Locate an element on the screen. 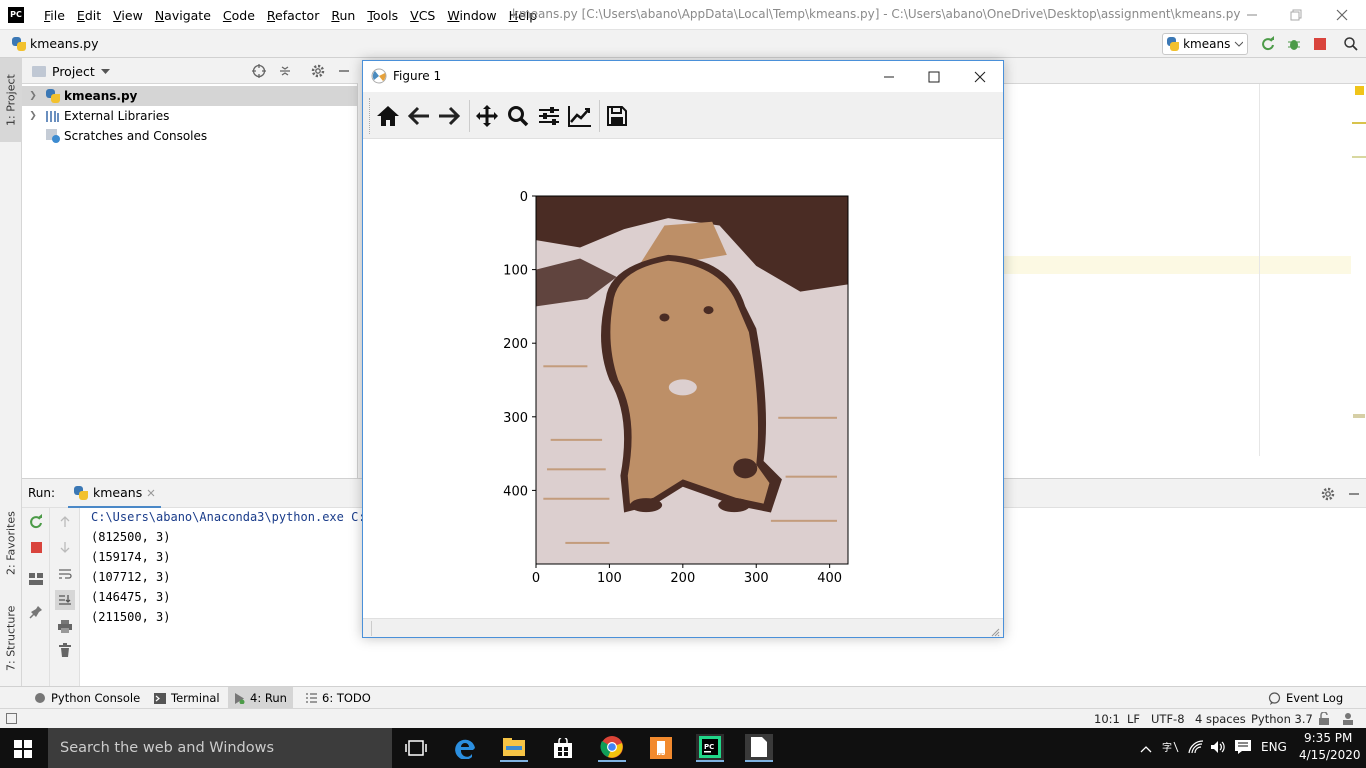 This screenshot has width=1366, height=768. pdf-app-button: PDF is located at coordinates (661, 748).